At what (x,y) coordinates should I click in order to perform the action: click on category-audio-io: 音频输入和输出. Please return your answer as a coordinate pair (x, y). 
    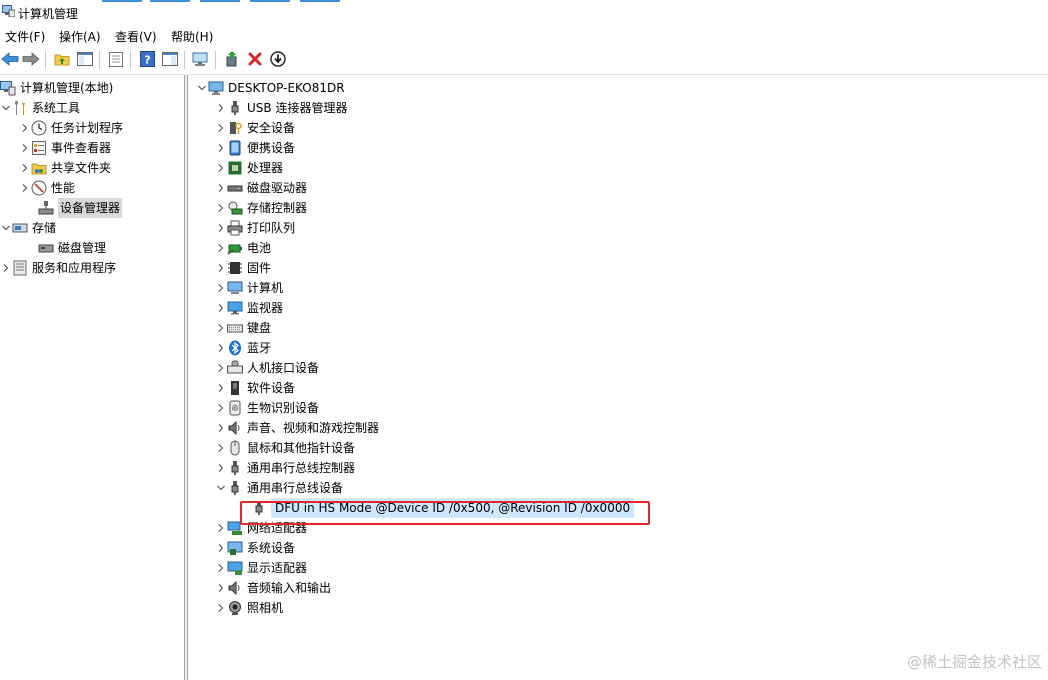
    Looking at the image, I should click on (273, 588).